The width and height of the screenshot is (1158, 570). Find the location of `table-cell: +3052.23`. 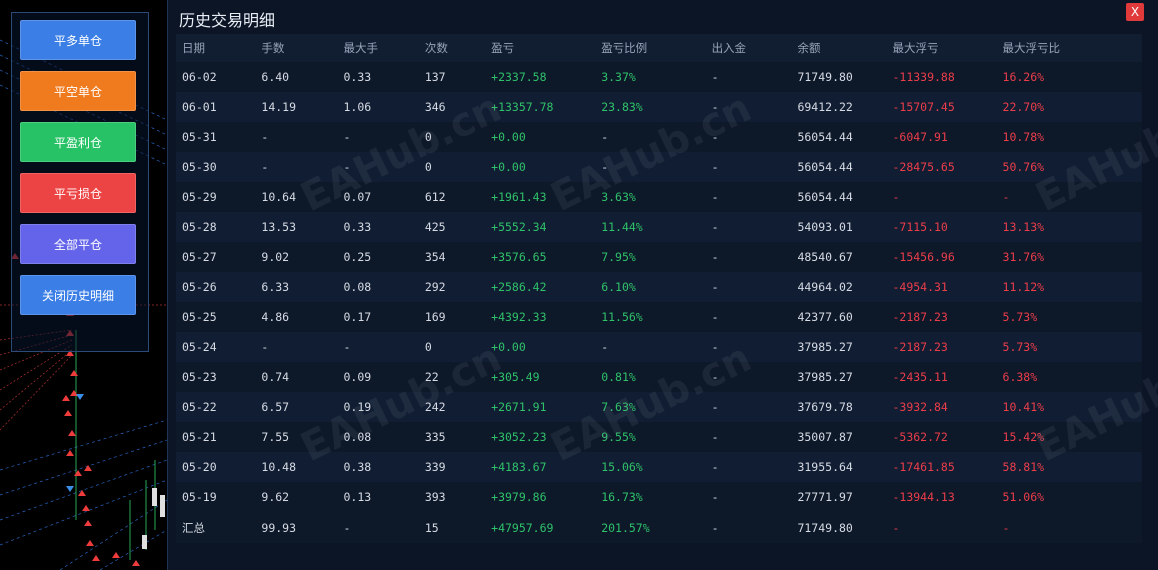

table-cell: +3052.23 is located at coordinates (540, 437).